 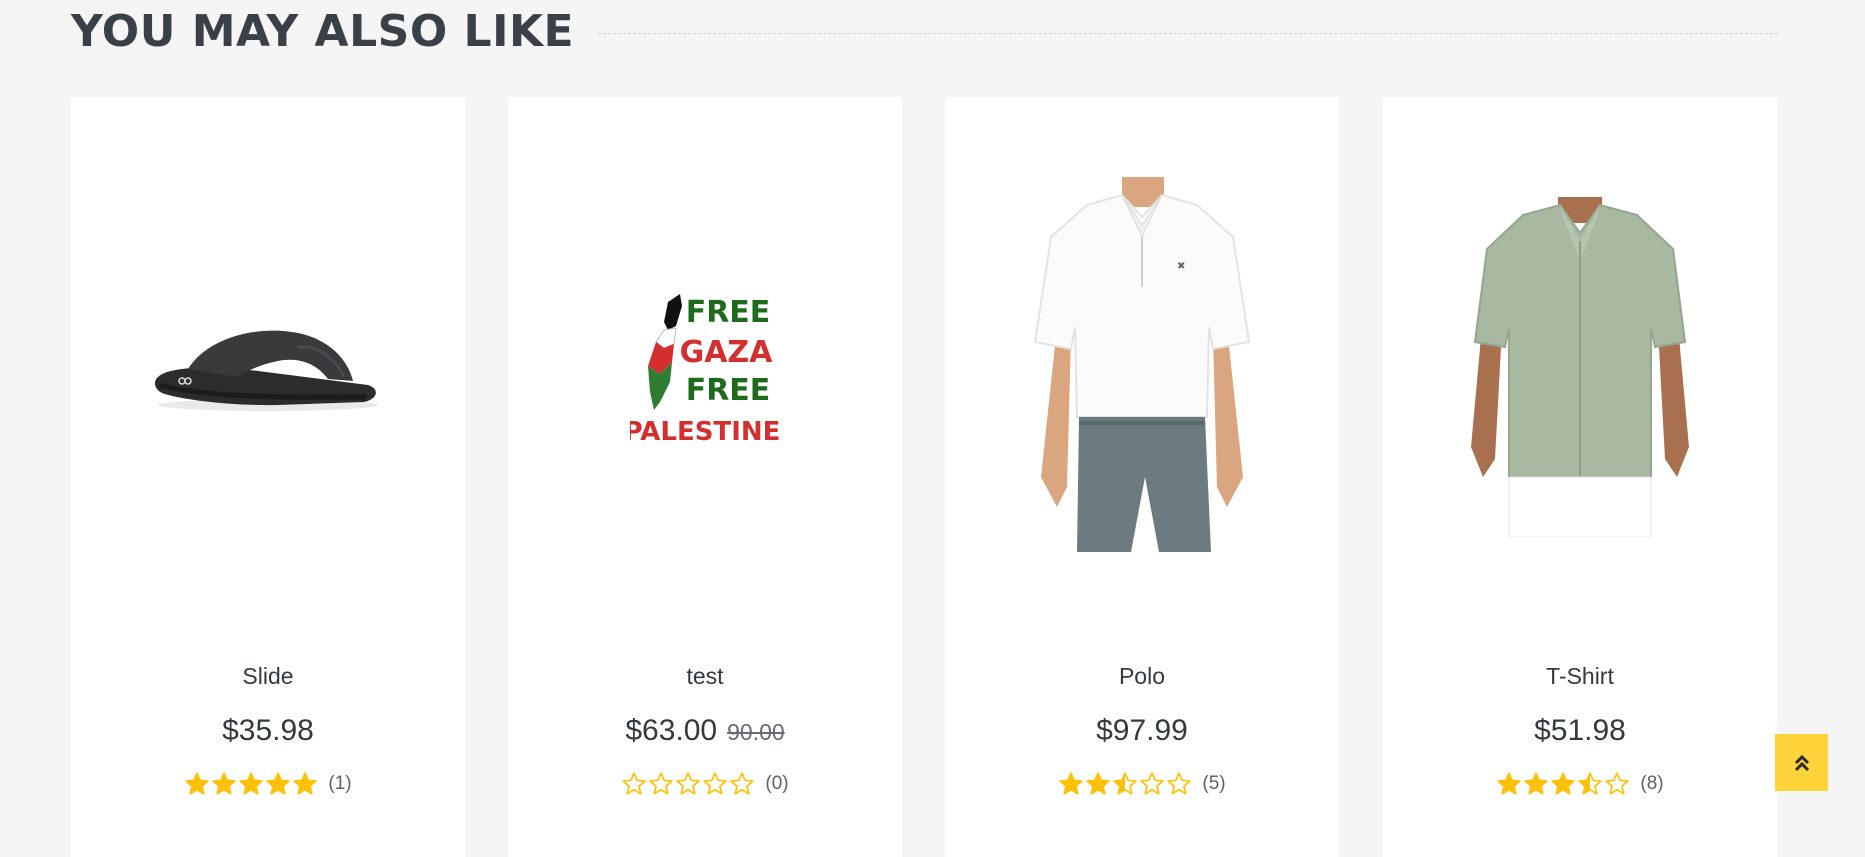 I want to click on section-divider, so click(x=1188, y=33).